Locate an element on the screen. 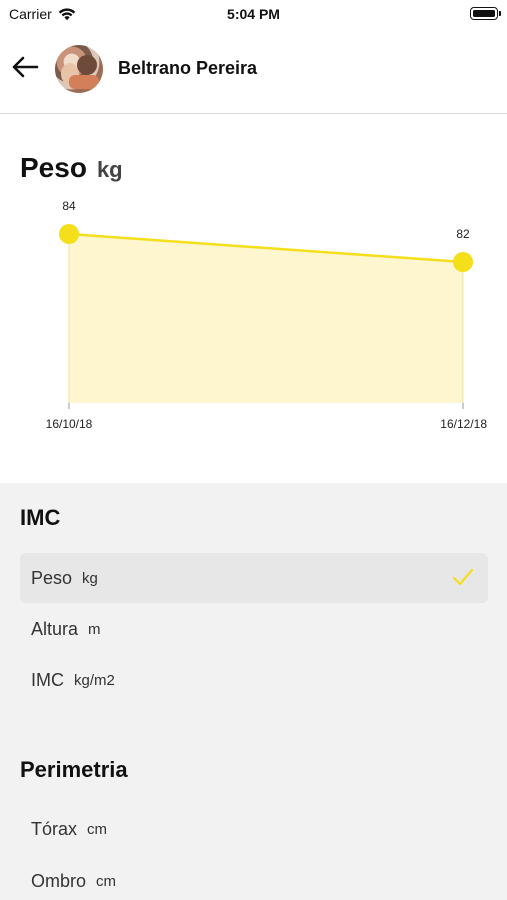  item-label: Altura is located at coordinates (55, 628).